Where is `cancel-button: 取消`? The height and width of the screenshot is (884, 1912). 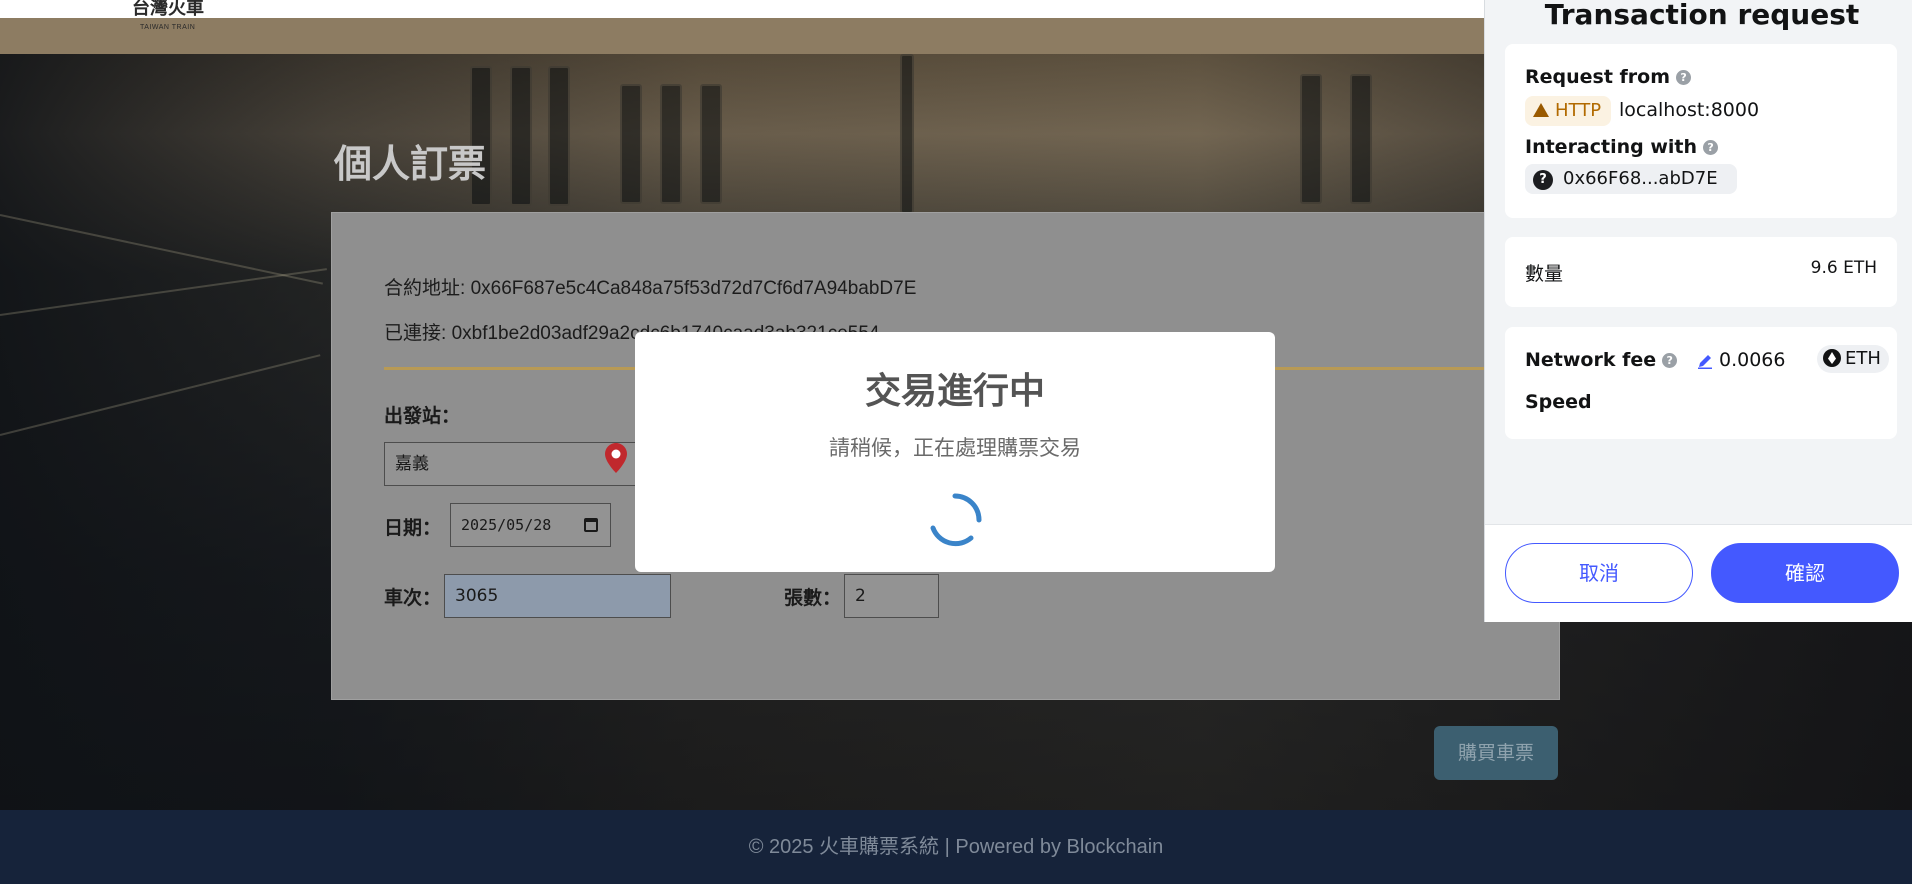 cancel-button: 取消 is located at coordinates (1599, 573).